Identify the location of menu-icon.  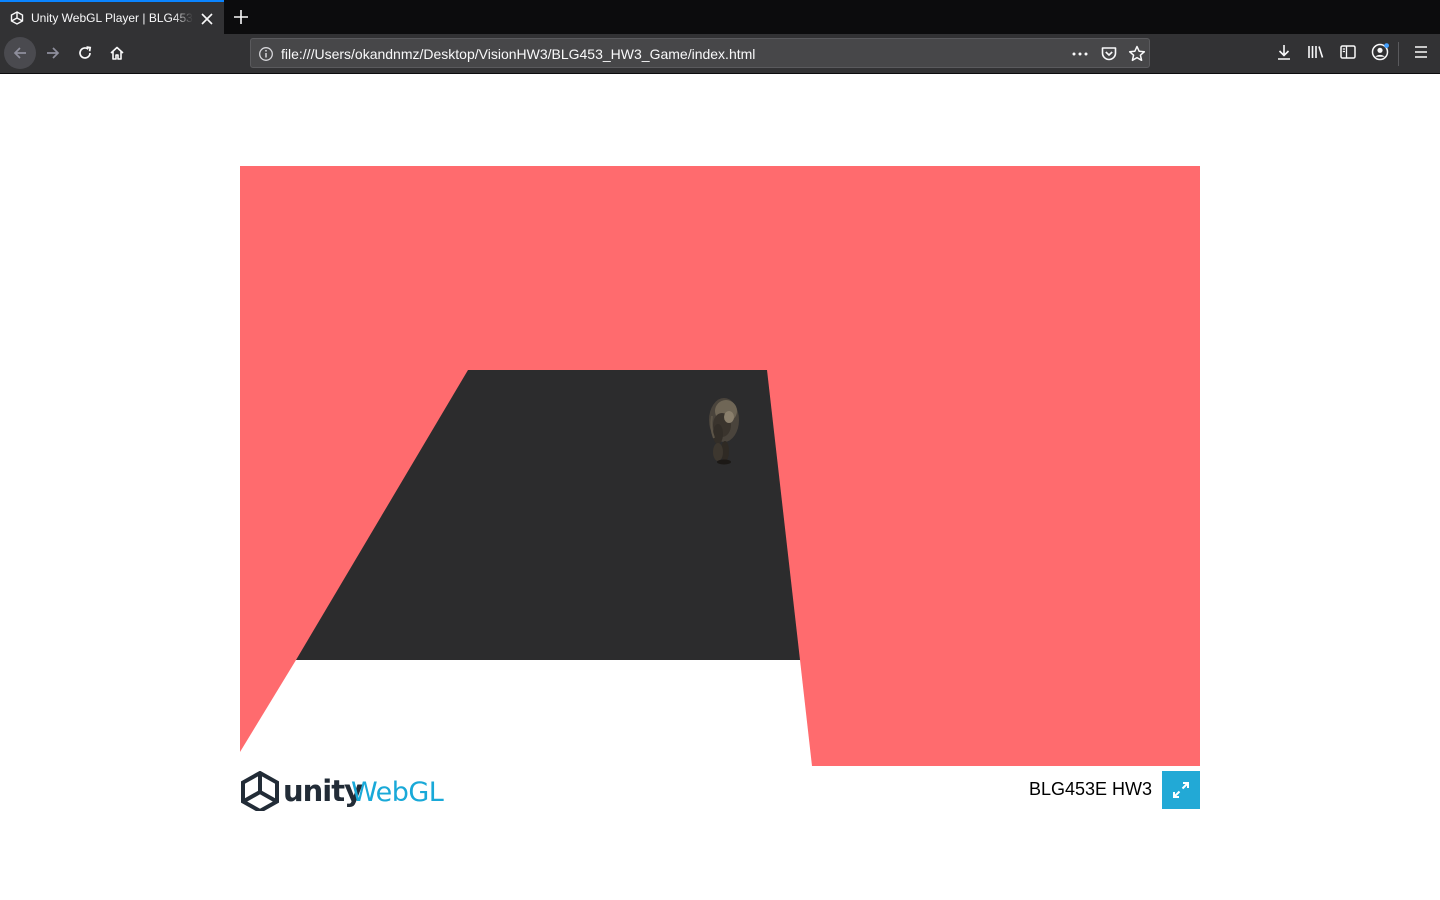
(1421, 52).